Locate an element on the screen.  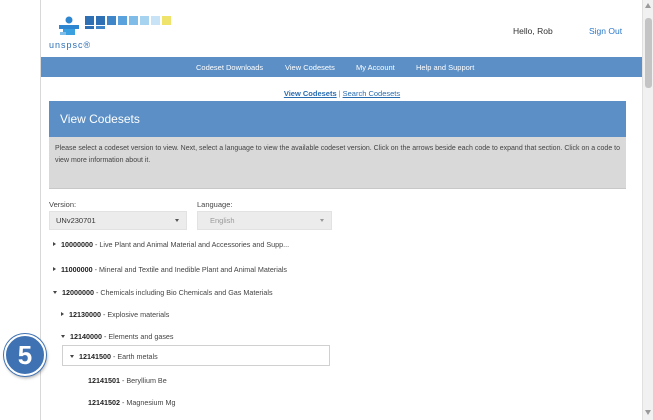
unspsc-logo: unspsc® is located at coordinates (124, 32).